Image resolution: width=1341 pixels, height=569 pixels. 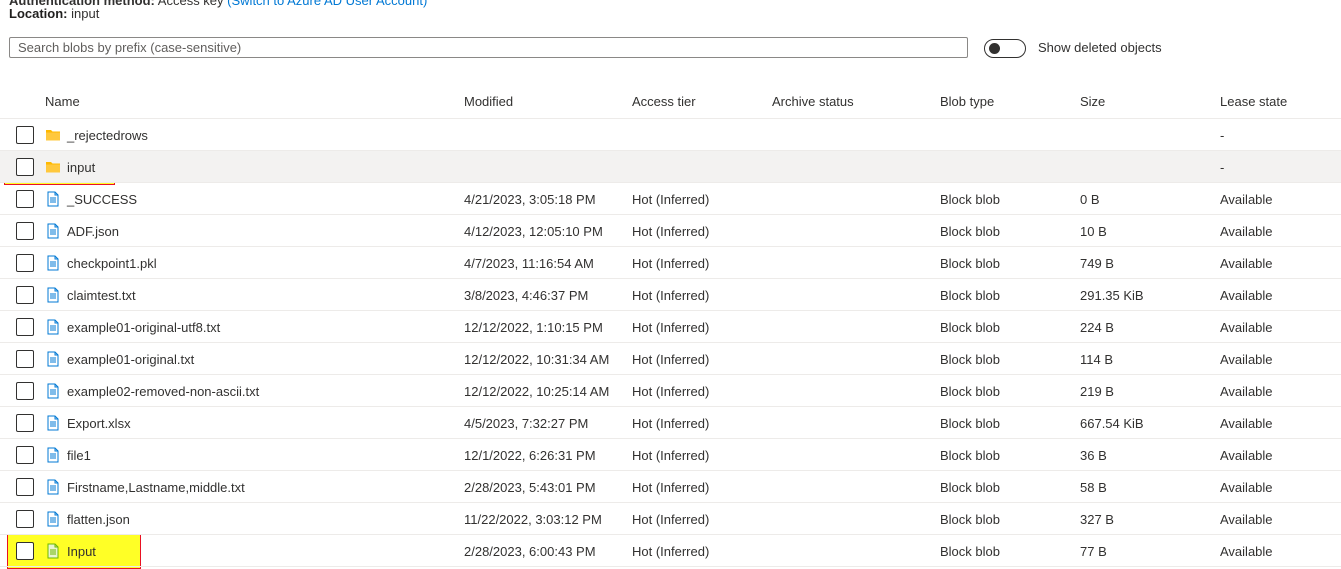 What do you see at coordinates (327, 4) in the screenshot?
I see `switch-auth-link: (Switch to Azure AD User Account)` at bounding box center [327, 4].